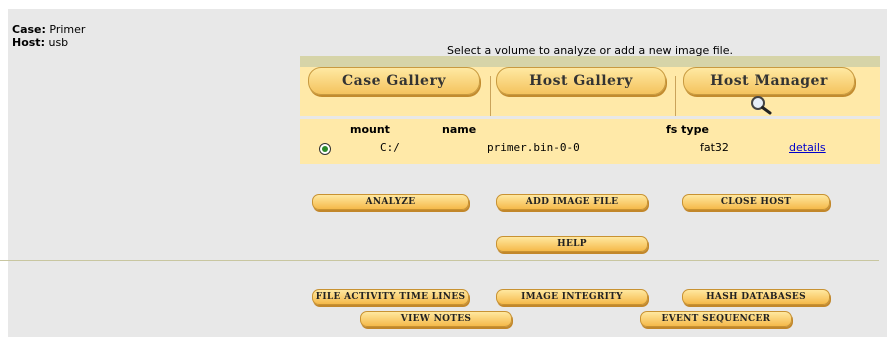  What do you see at coordinates (687, 129) in the screenshot?
I see `column-header-fs-type: fs type` at bounding box center [687, 129].